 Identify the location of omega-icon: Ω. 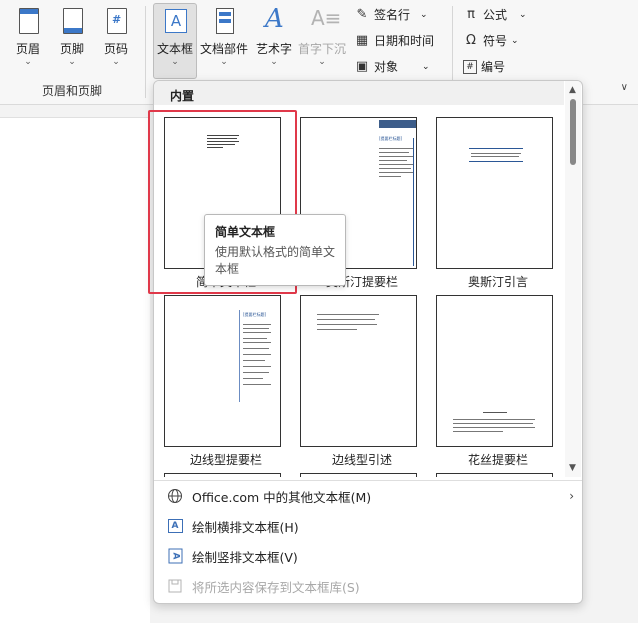
(471, 40).